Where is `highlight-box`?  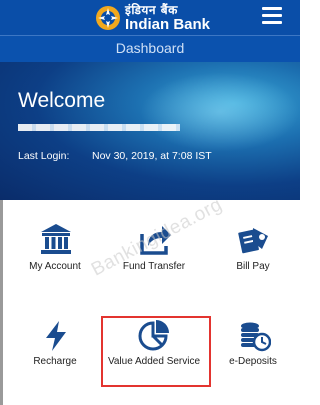
highlight-box is located at coordinates (156, 351).